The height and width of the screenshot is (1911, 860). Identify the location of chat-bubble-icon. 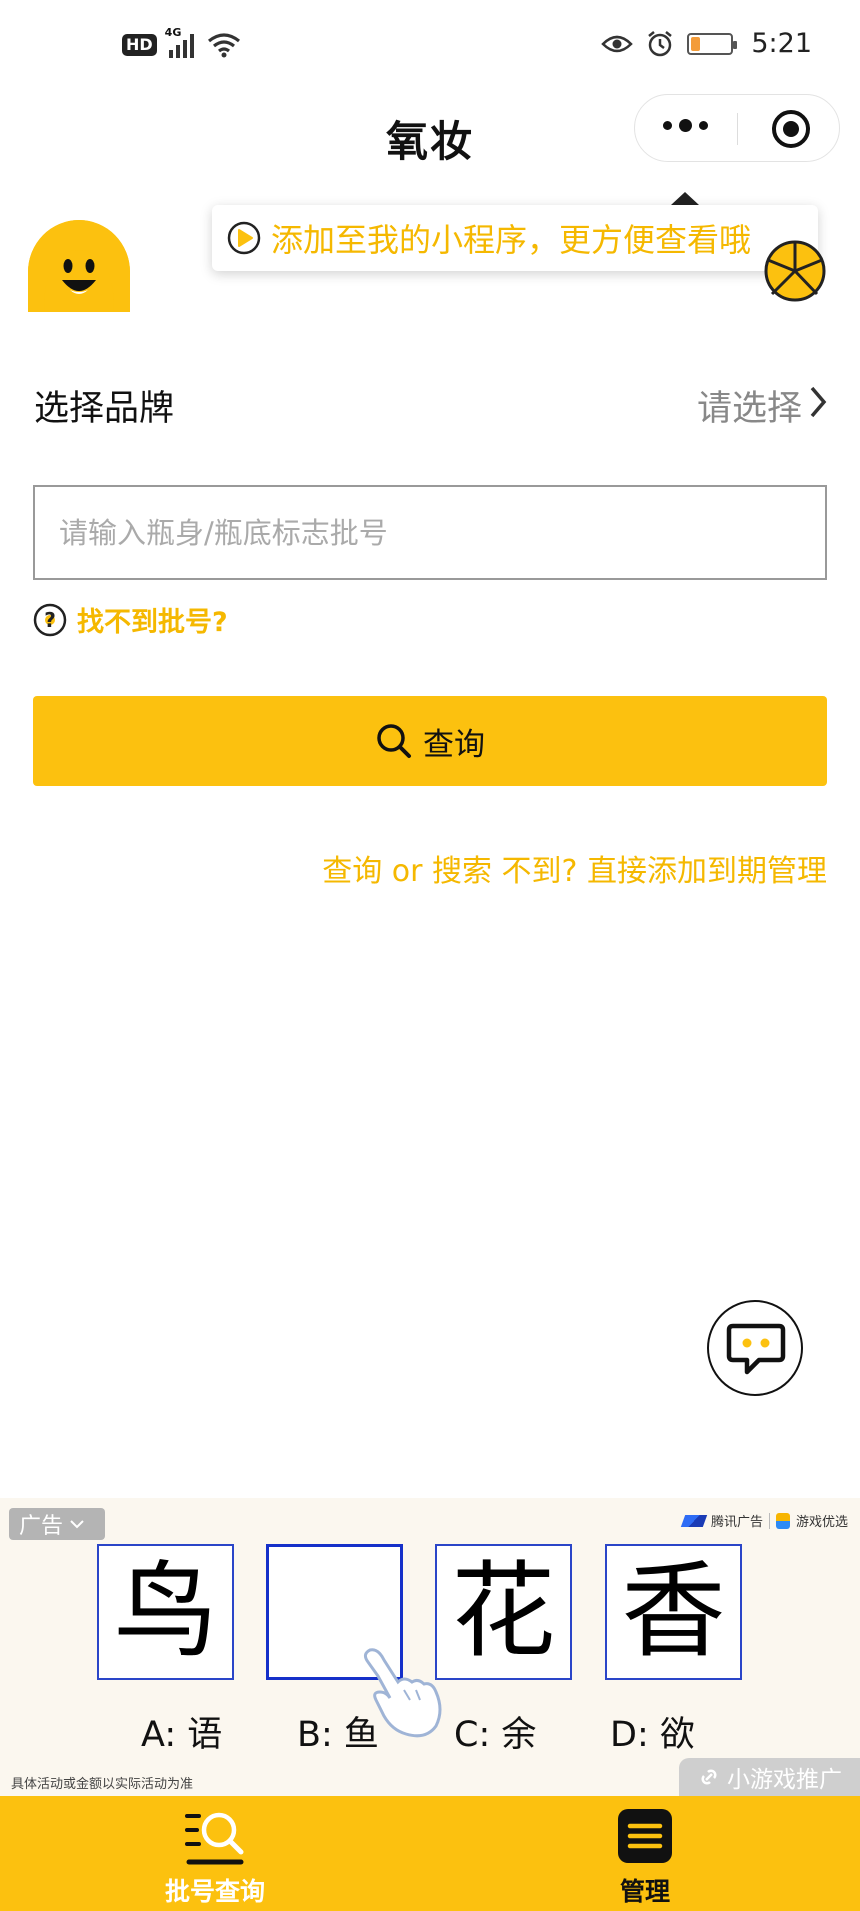
(756, 1349).